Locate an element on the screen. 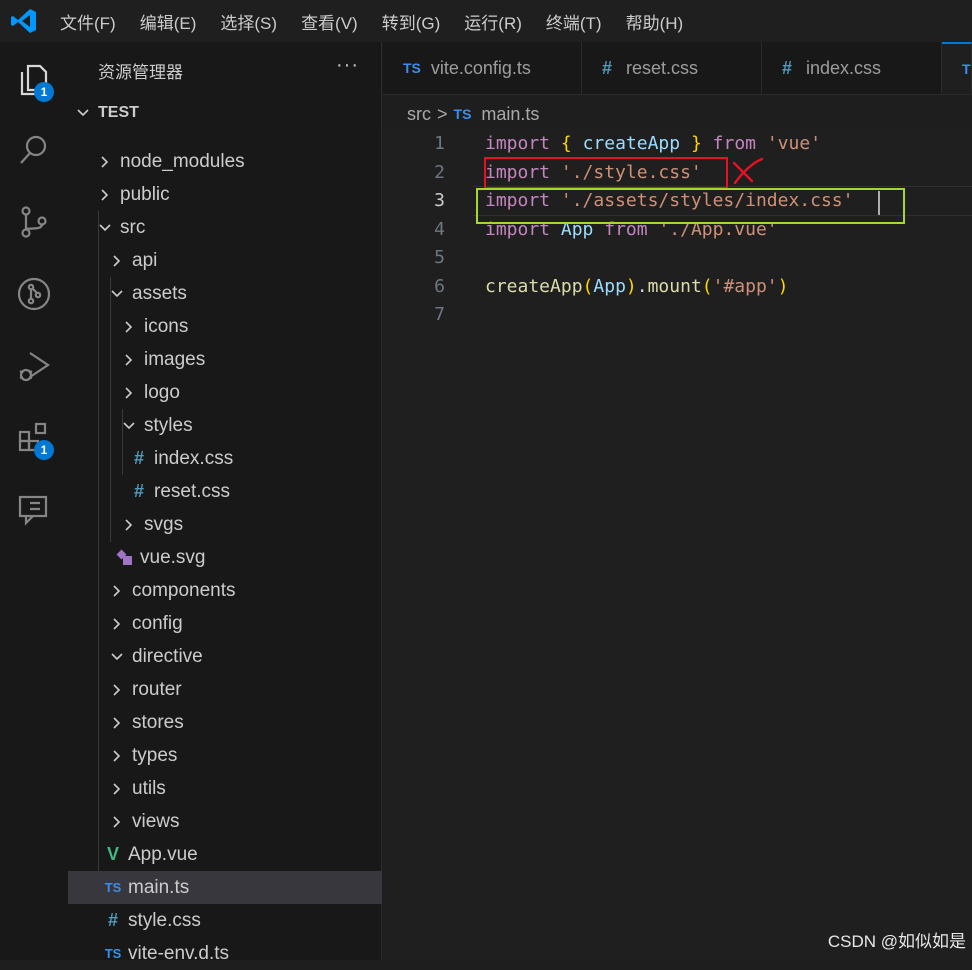  tab-main-ts: T is located at coordinates (957, 68).